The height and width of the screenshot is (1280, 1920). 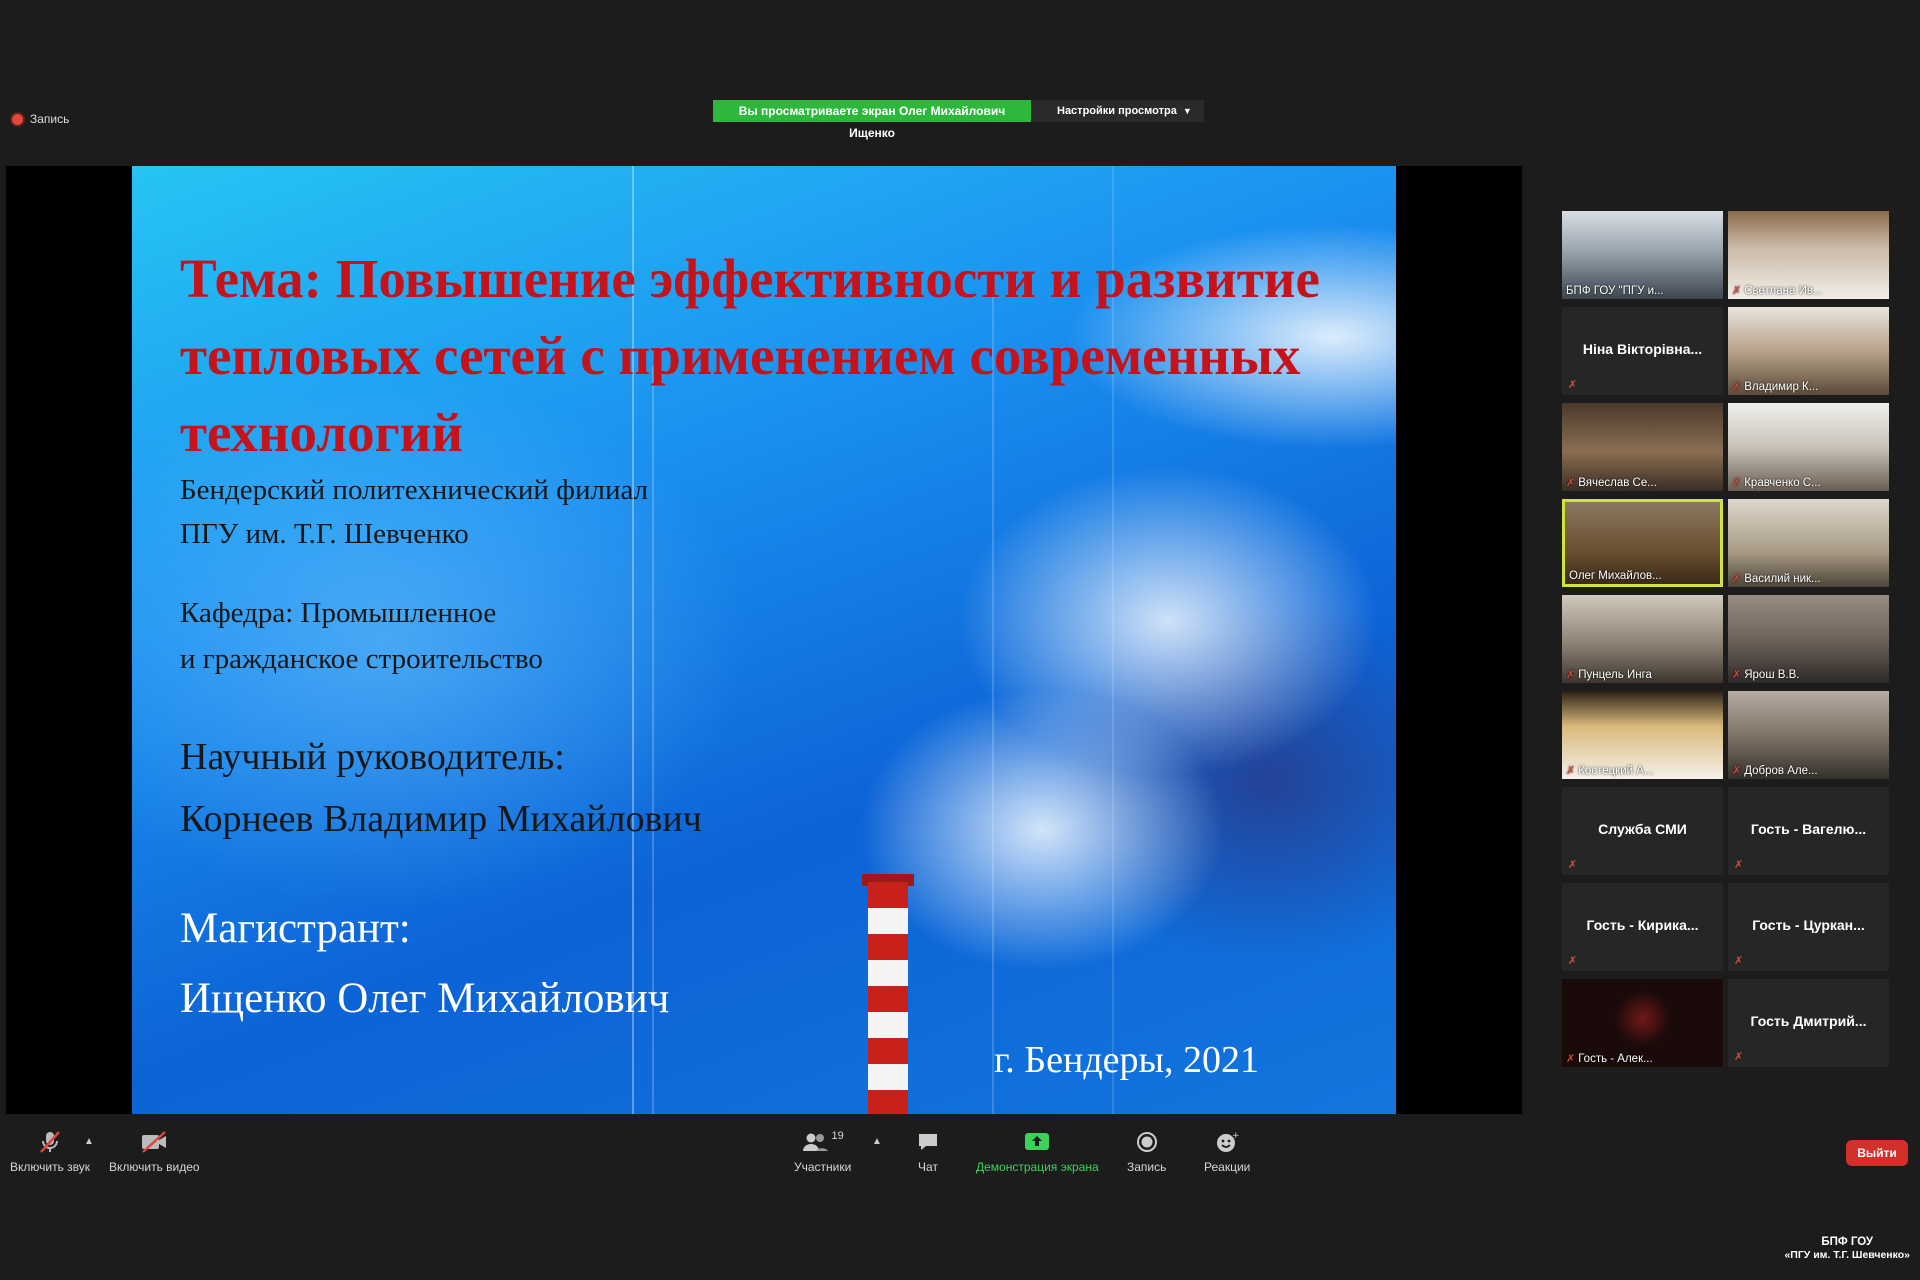 I want to click on recording-label: Запись, so click(x=50, y=119).